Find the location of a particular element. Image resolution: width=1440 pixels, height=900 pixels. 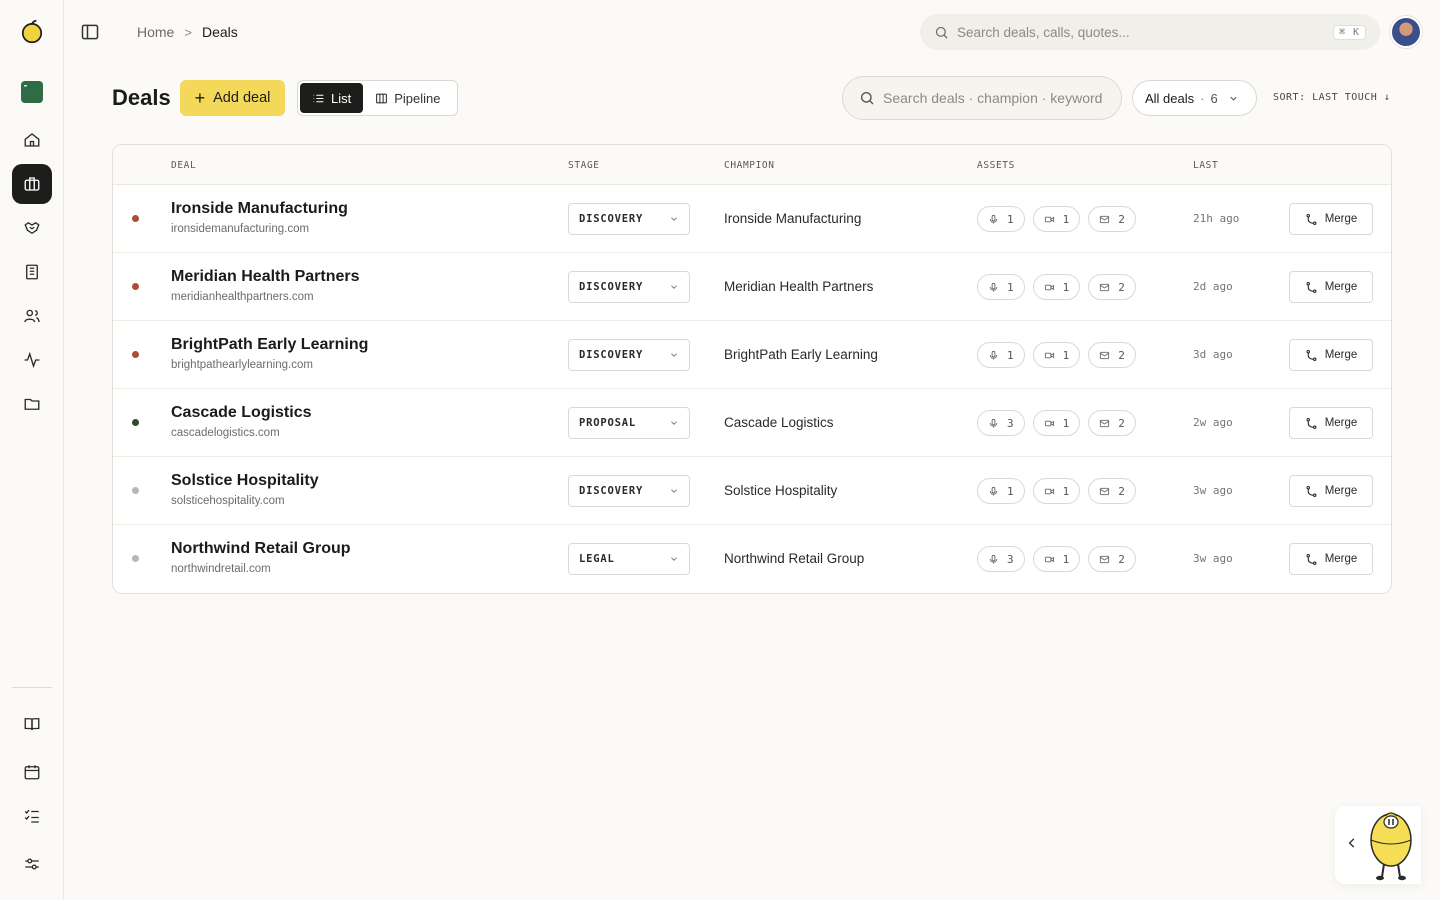

users-icon is located at coordinates (32, 316).